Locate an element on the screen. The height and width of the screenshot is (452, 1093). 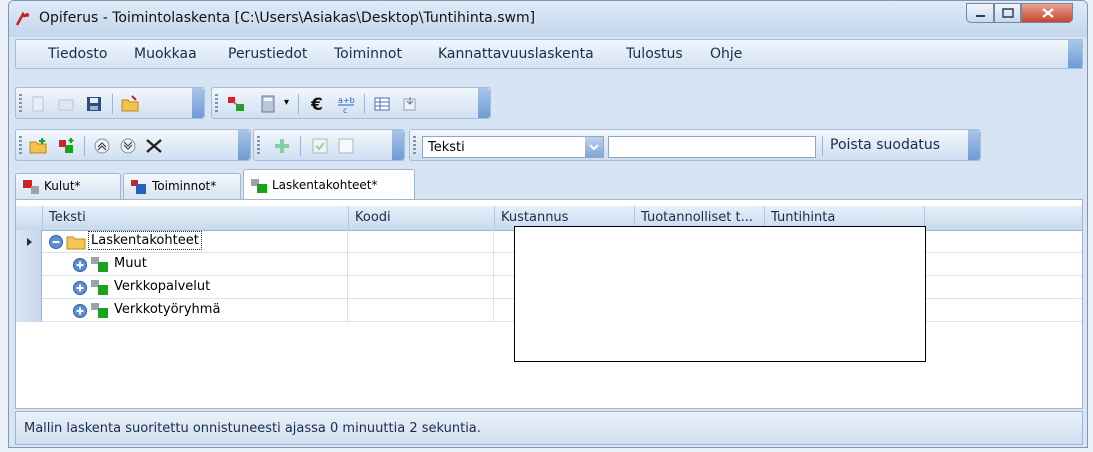
table-icon is located at coordinates (382, 104).